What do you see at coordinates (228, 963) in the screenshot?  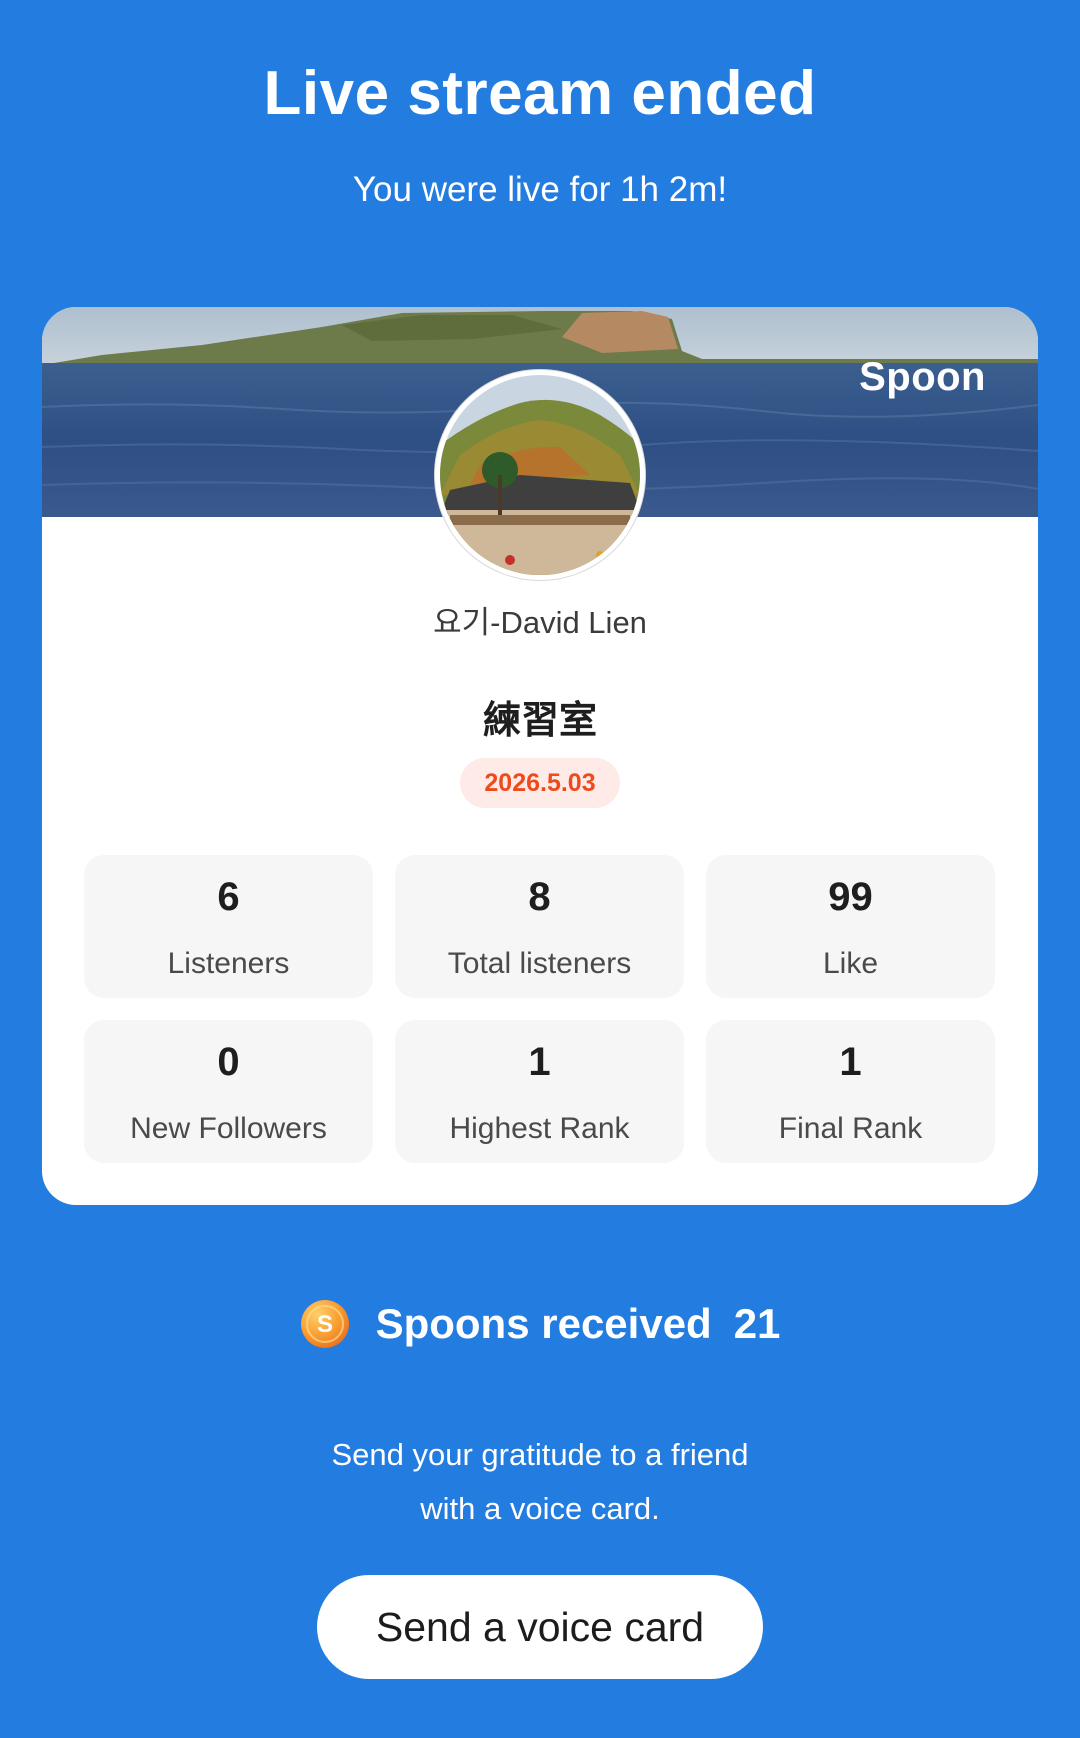 I see `stat-label: Listeners` at bounding box center [228, 963].